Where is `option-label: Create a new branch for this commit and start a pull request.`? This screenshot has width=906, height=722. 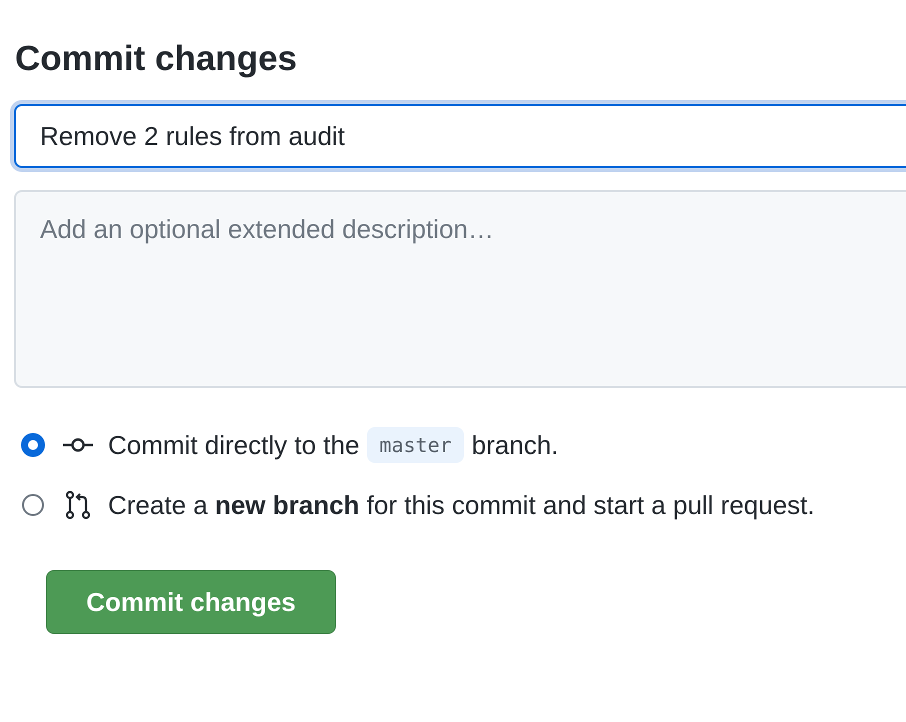
option-label: Create a new branch for this commit and start a pull request. is located at coordinates (461, 505).